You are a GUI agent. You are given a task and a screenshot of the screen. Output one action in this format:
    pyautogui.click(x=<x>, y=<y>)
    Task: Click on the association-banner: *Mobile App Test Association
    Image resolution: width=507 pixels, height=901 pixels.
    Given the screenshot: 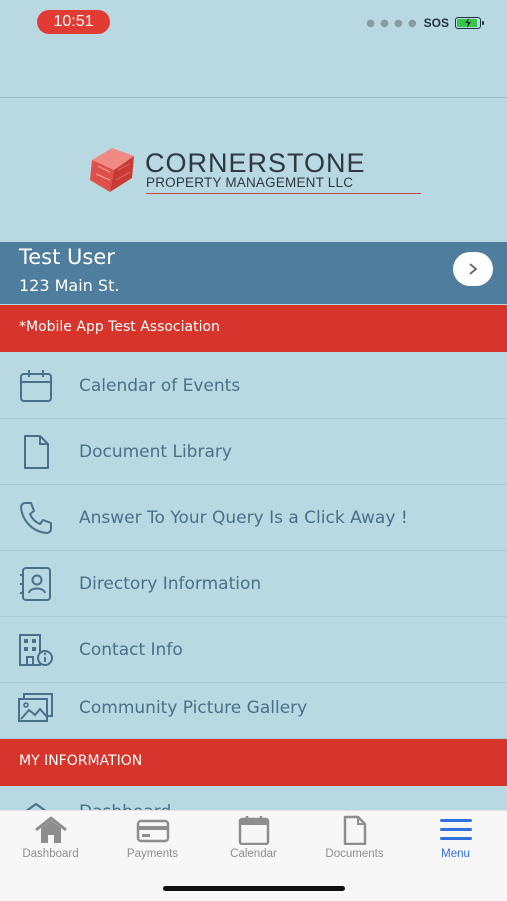 What is the action you would take?
    pyautogui.click(x=253, y=328)
    